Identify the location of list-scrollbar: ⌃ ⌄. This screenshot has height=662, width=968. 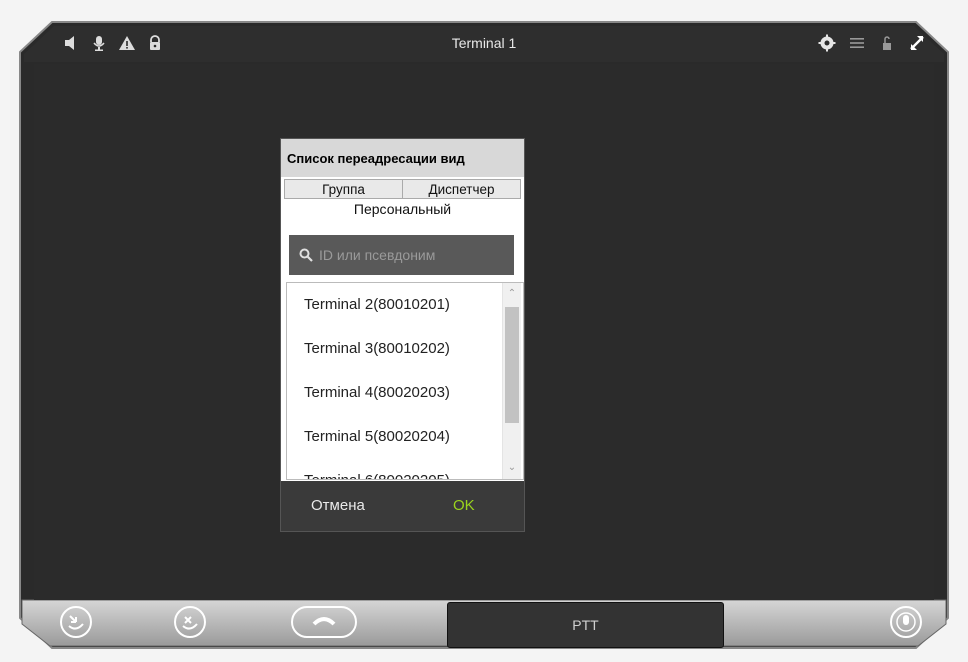
(511, 381).